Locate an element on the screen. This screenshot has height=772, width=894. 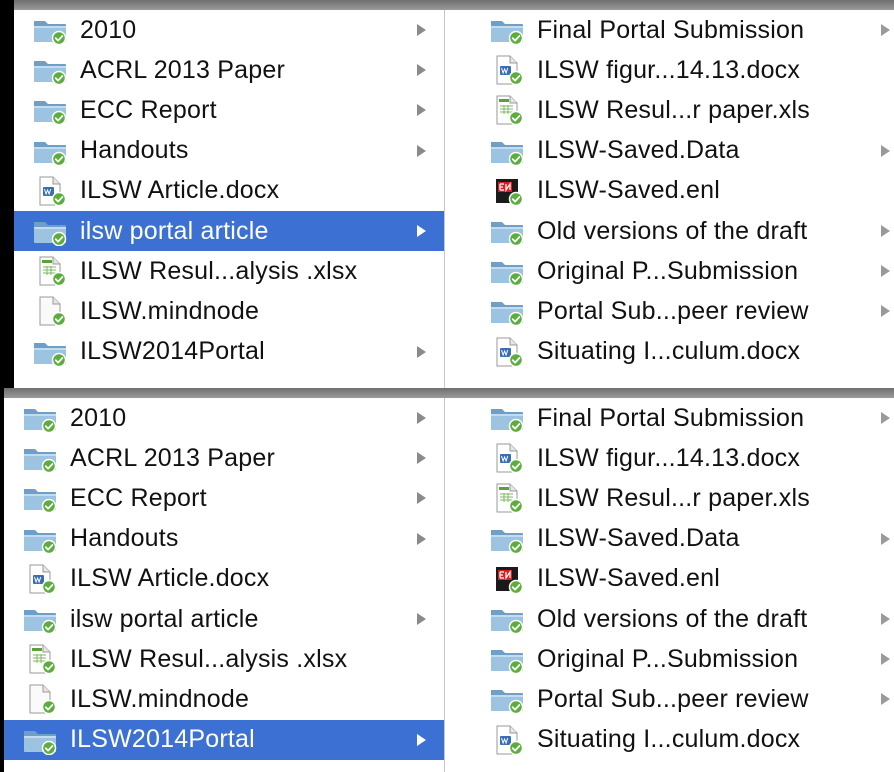
window-left-edge is located at coordinates (7, 194).